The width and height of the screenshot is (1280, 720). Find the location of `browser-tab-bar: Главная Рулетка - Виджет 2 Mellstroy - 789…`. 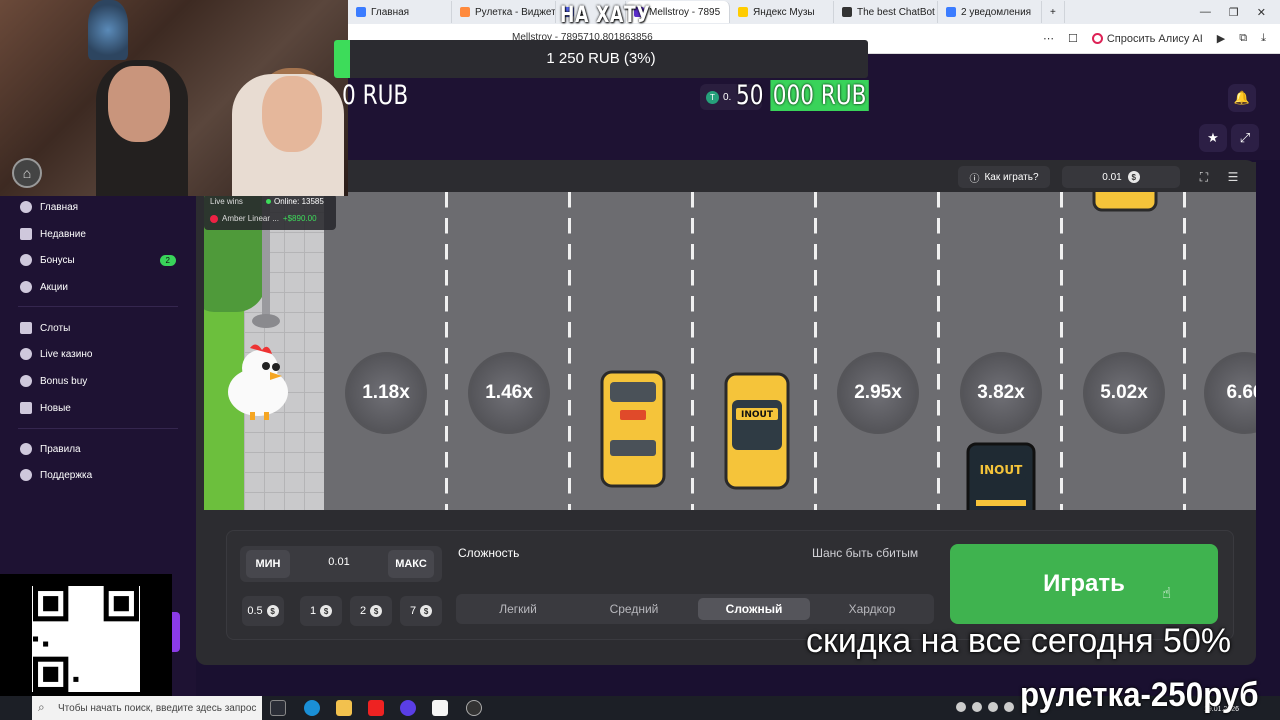

browser-tab-bar: Главная Рулетка - Виджет 2 Mellstroy - 789… is located at coordinates (814, 12).